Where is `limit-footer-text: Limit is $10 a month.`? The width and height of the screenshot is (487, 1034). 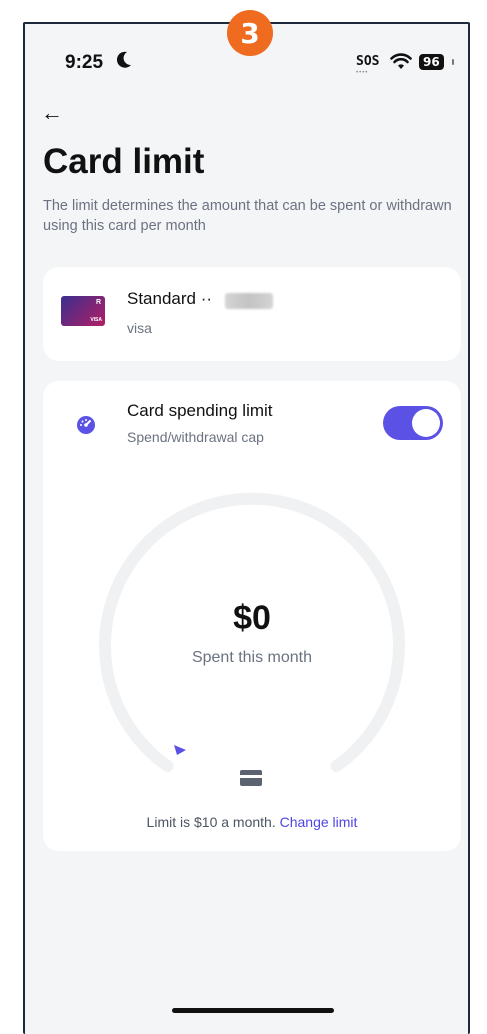 limit-footer-text: Limit is $10 a month. is located at coordinates (211, 822).